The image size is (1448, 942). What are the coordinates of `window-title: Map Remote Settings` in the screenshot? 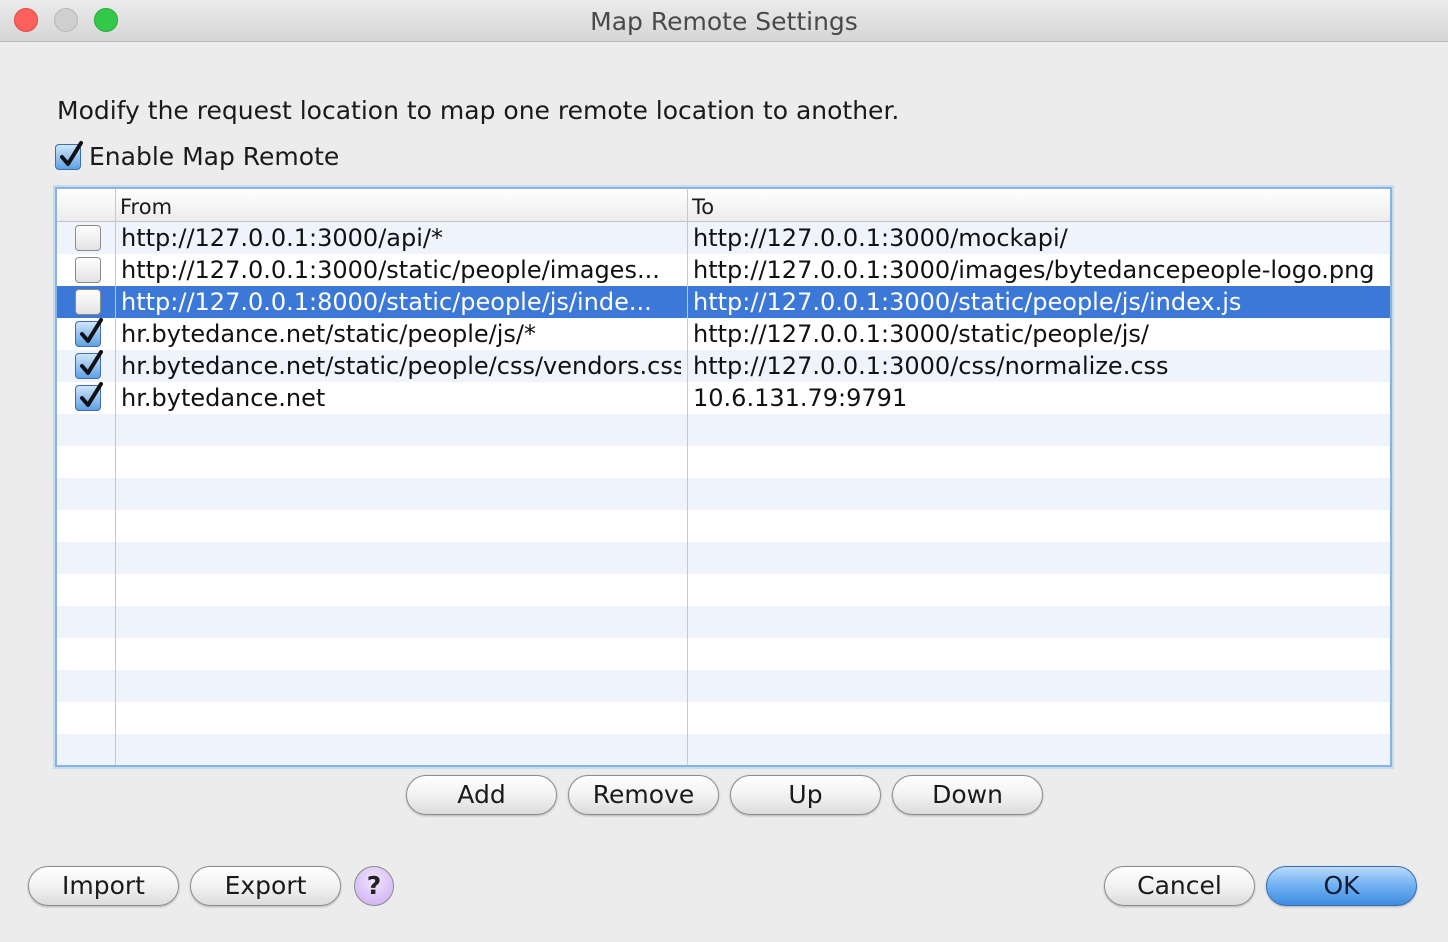 It's located at (724, 21).